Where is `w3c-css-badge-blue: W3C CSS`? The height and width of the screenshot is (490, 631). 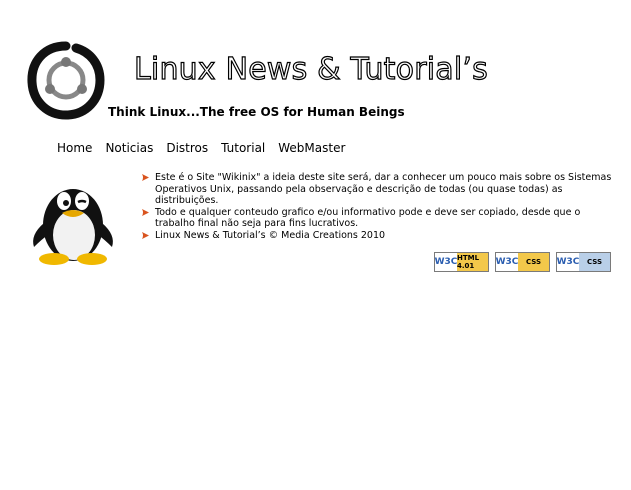
w3c-css-badge-blue: W3C CSS is located at coordinates (583, 262).